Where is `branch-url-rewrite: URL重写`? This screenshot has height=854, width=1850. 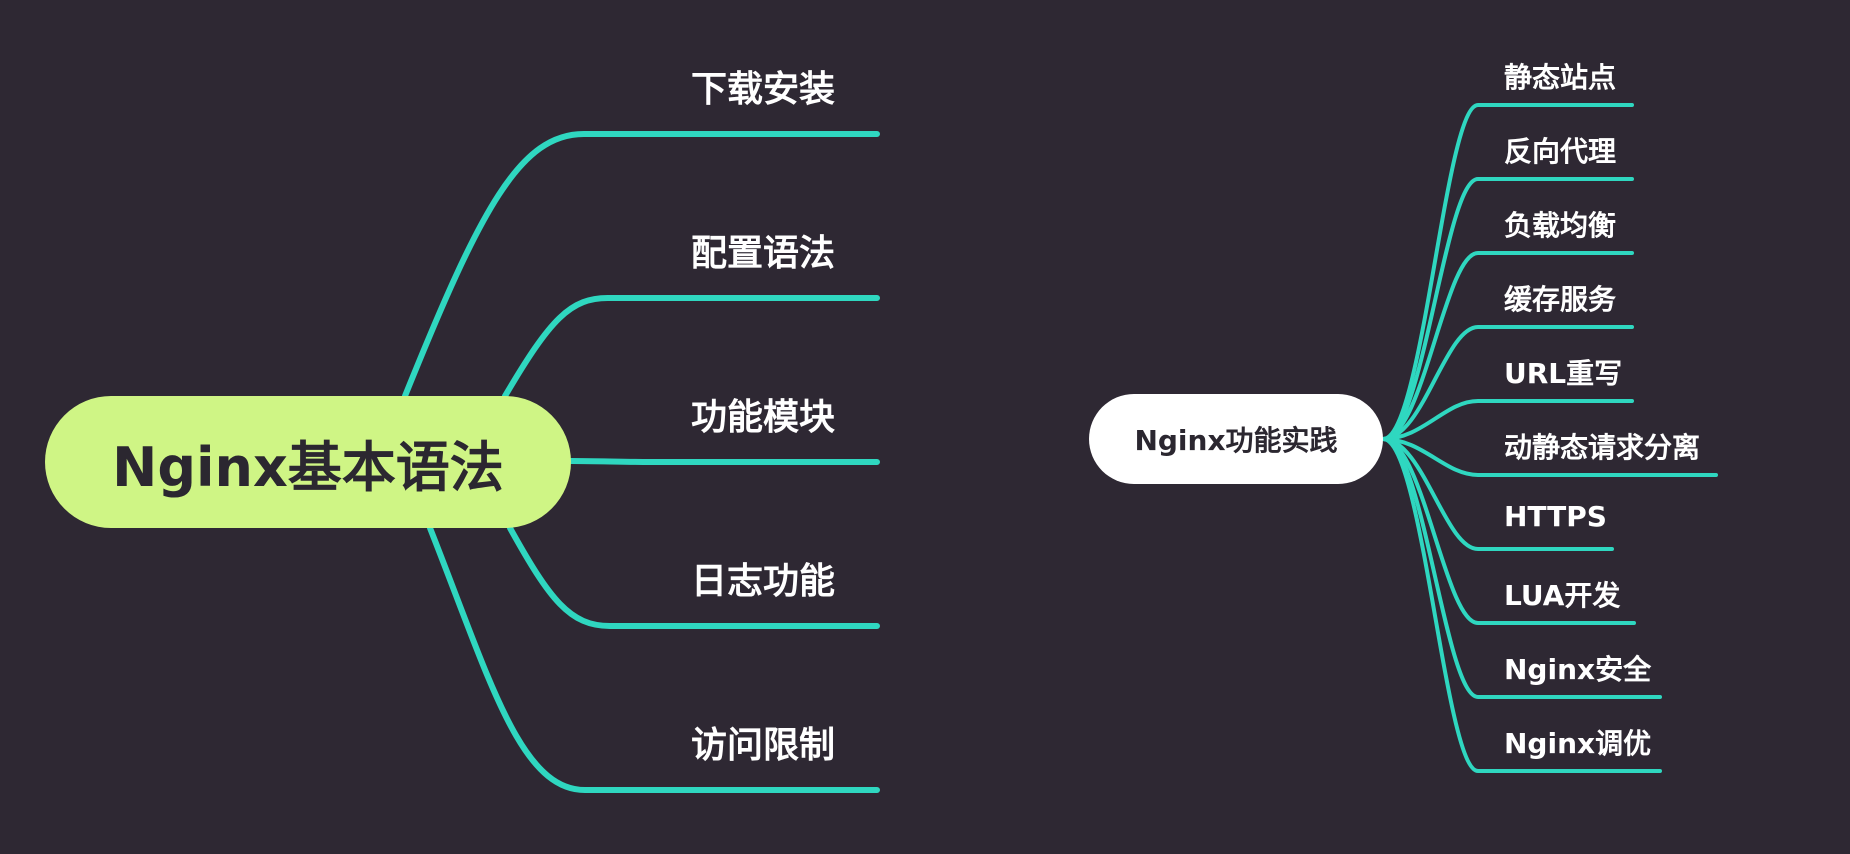
branch-url-rewrite: URL重写 is located at coordinates (1563, 372).